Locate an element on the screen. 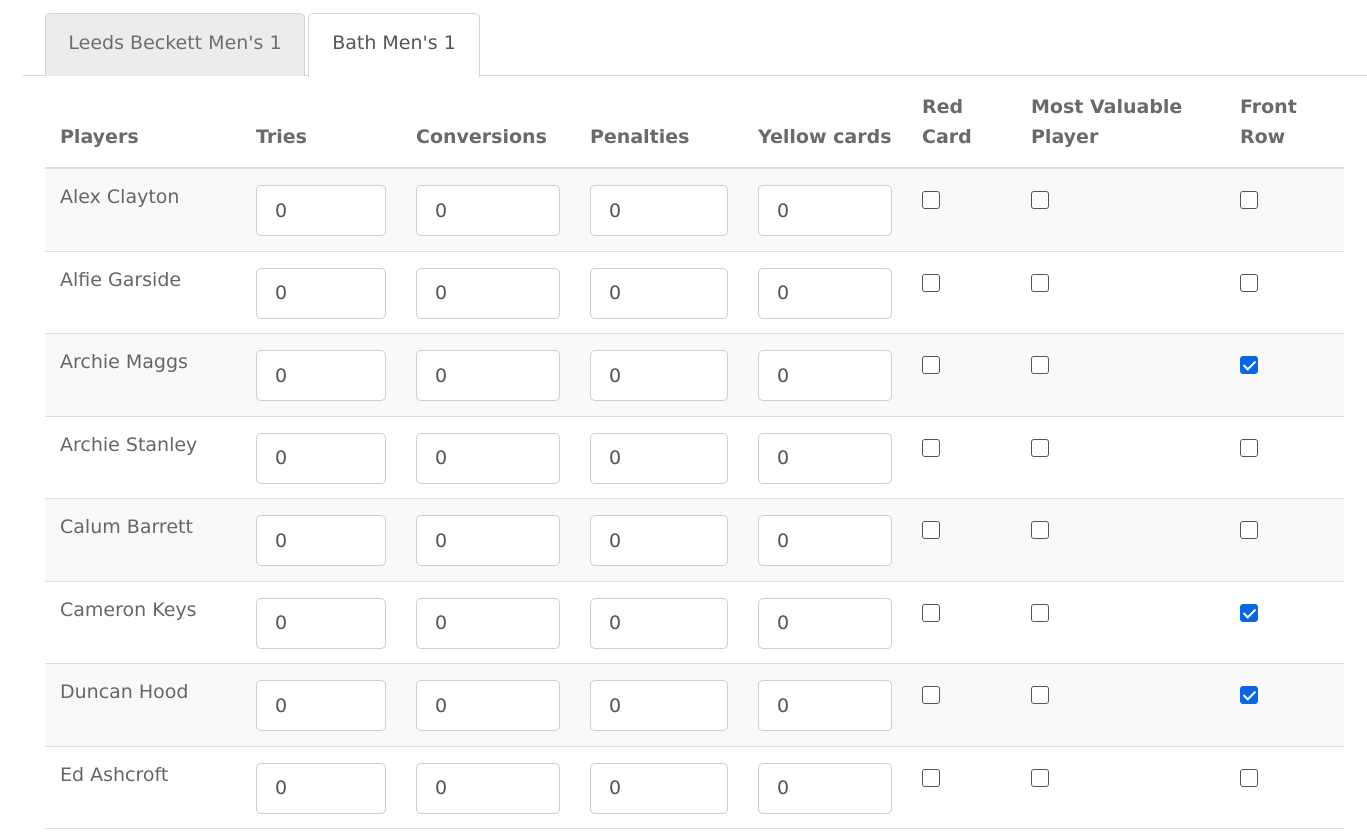 The image size is (1367, 837). header-most-valuable-player: Most Valuable Player is located at coordinates (1106, 122).